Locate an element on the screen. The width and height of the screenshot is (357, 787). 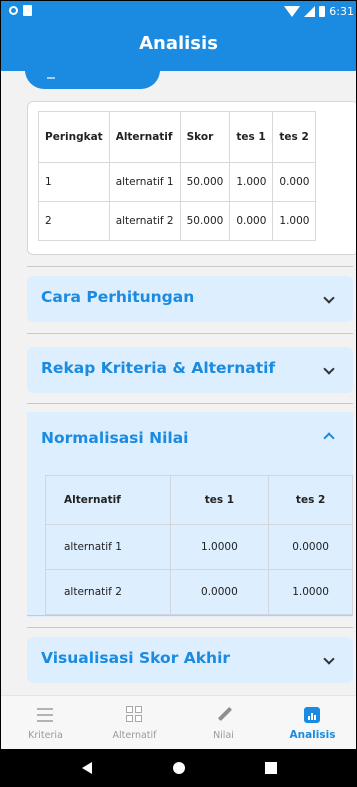
cell-tes-2: 1.000 is located at coordinates (294, 221).